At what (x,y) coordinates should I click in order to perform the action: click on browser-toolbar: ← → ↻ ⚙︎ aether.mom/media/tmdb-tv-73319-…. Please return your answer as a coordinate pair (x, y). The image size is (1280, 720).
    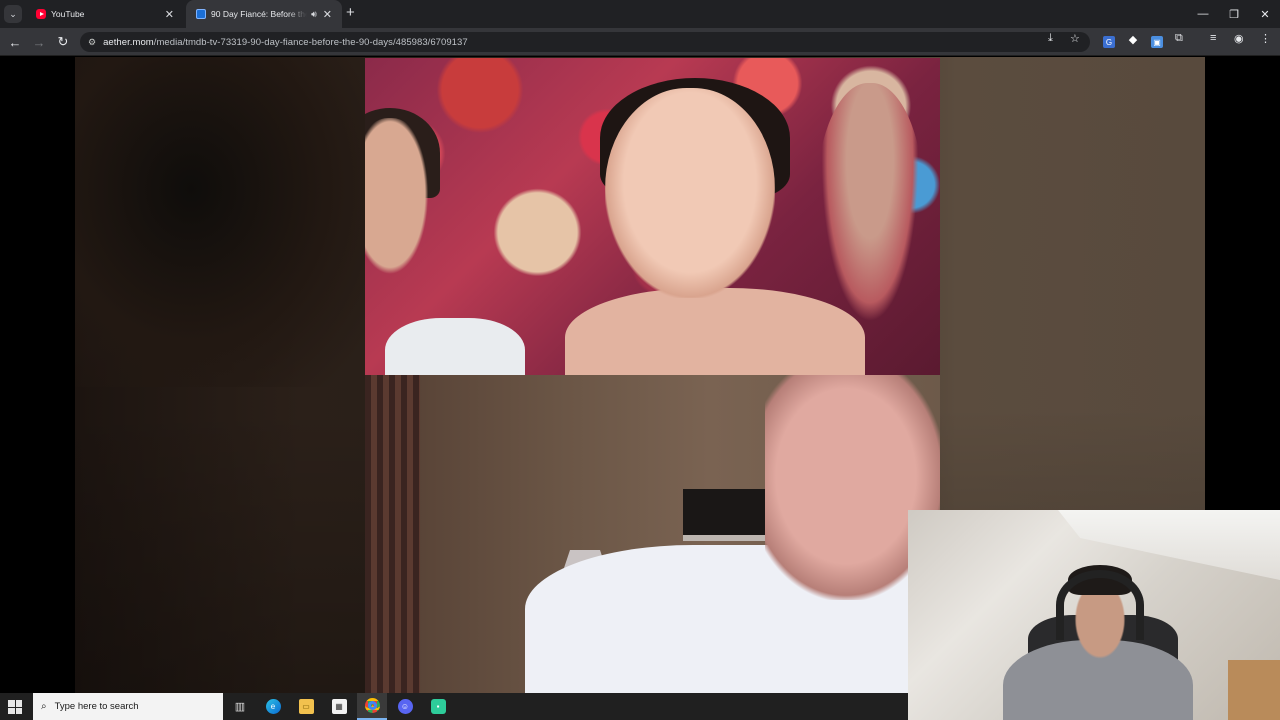
    Looking at the image, I should click on (640, 42).